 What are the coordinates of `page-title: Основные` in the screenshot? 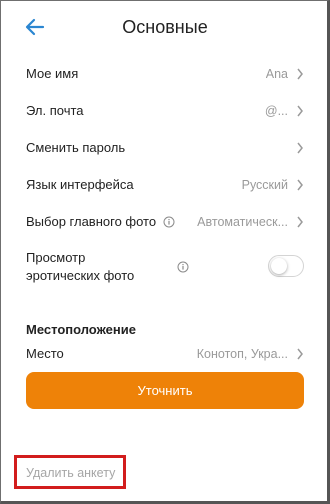 It's located at (165, 27).